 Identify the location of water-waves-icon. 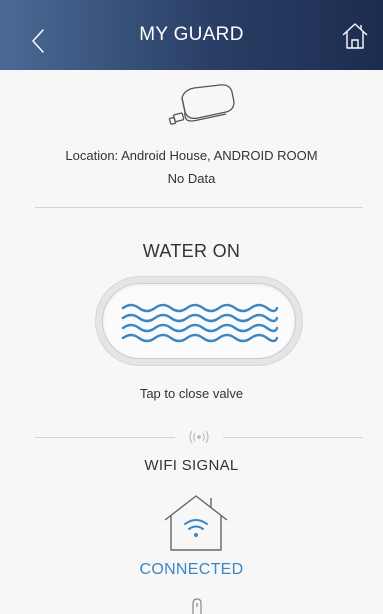
(200, 323).